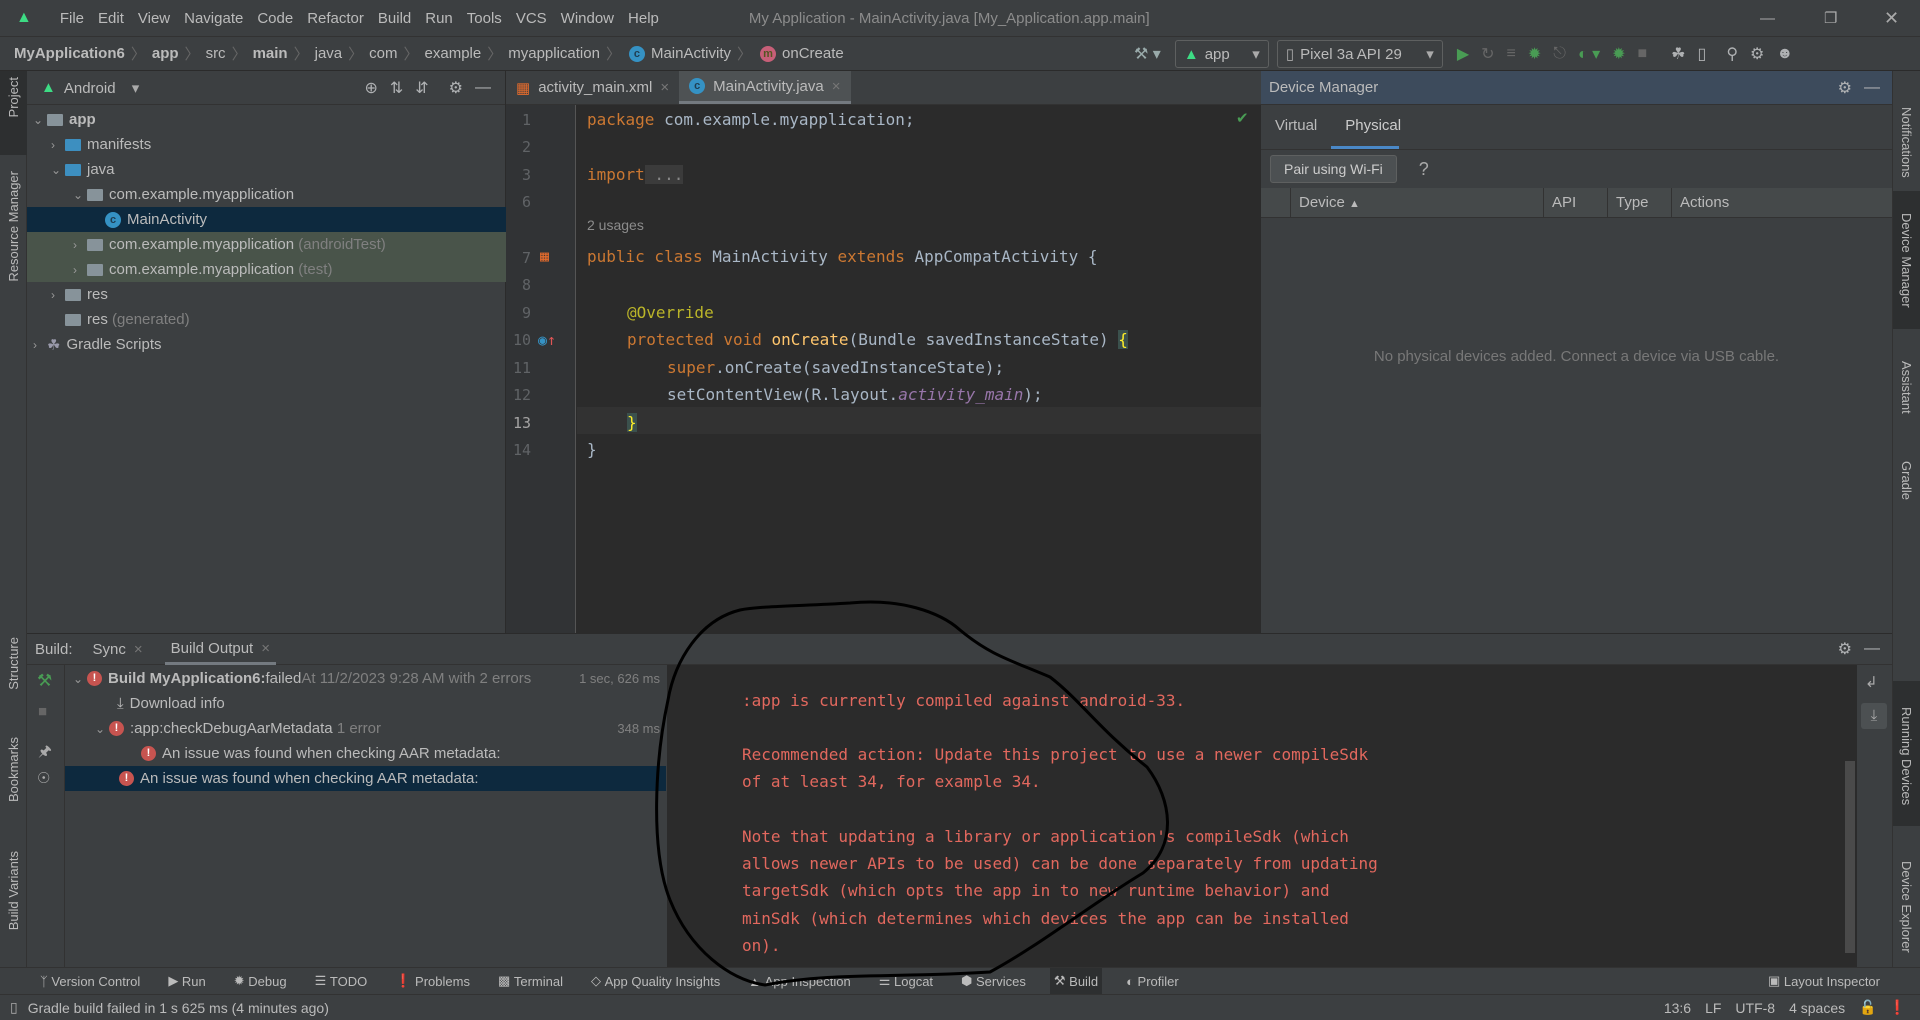 The image size is (1920, 1020). I want to click on attach-debugger-icon: ⎋, so click(1559, 54).